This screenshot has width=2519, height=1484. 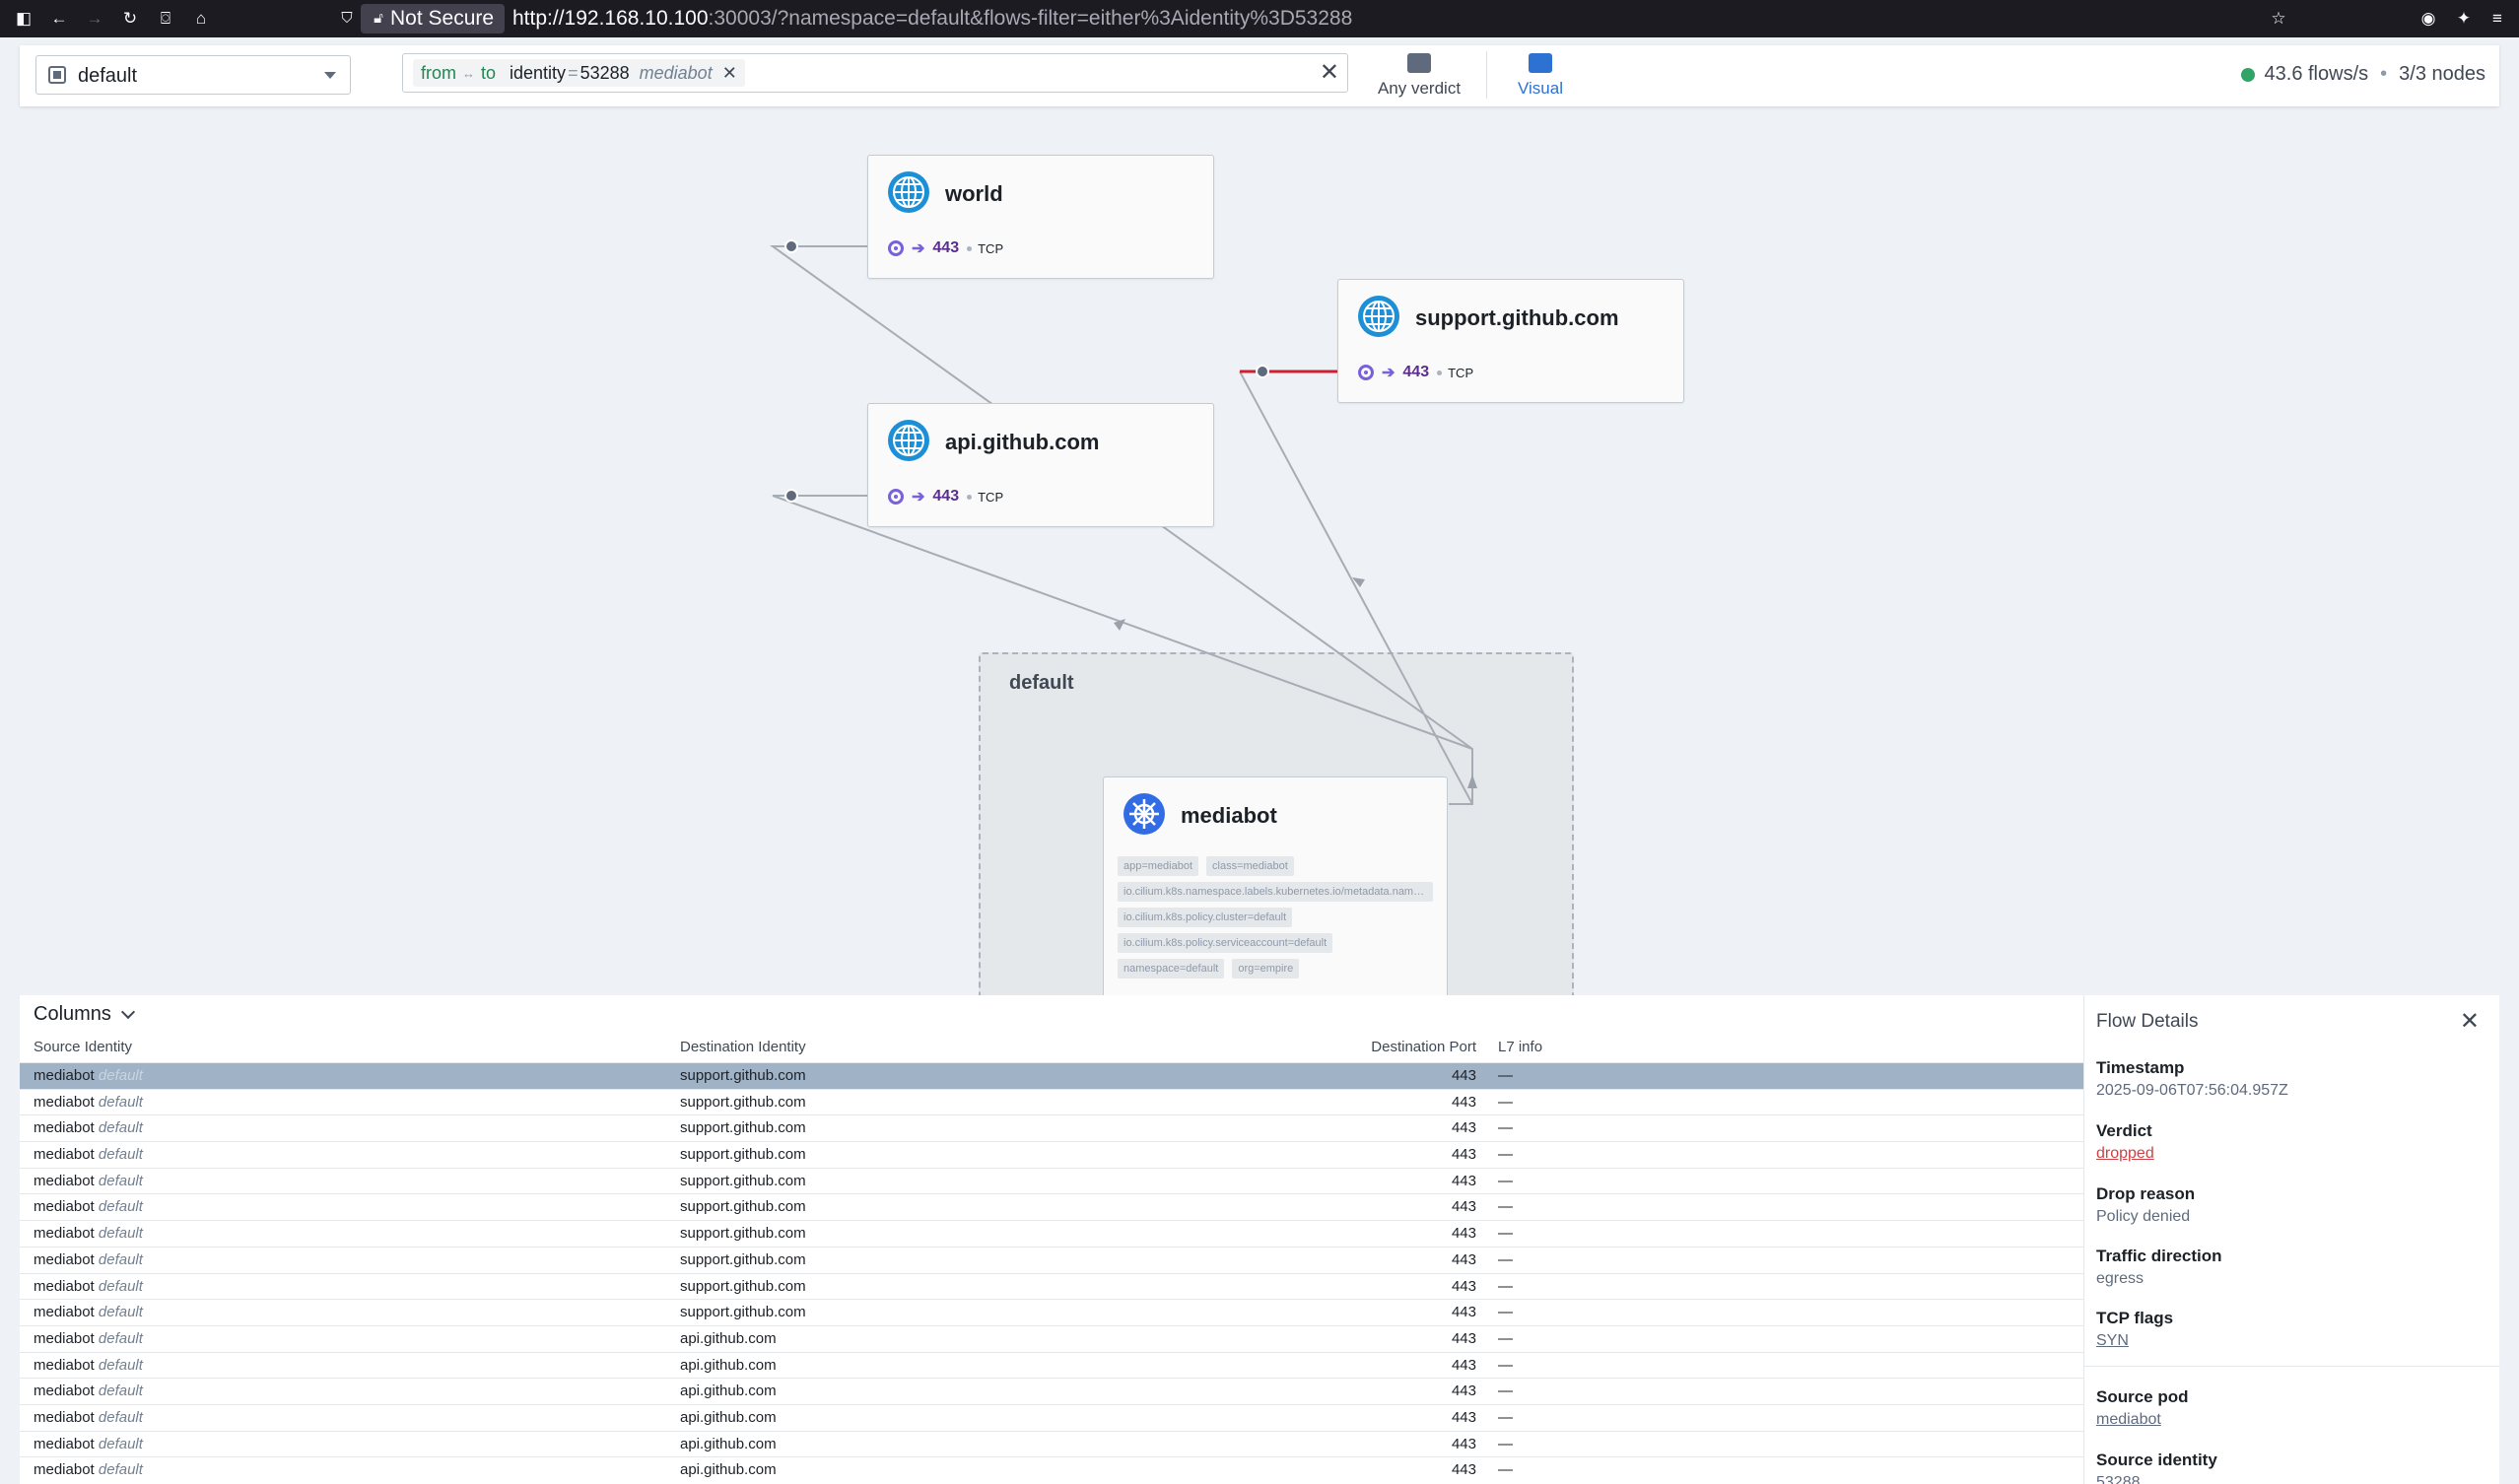 I want to click on header-source-identity: Source Identity, so click(x=83, y=1047).